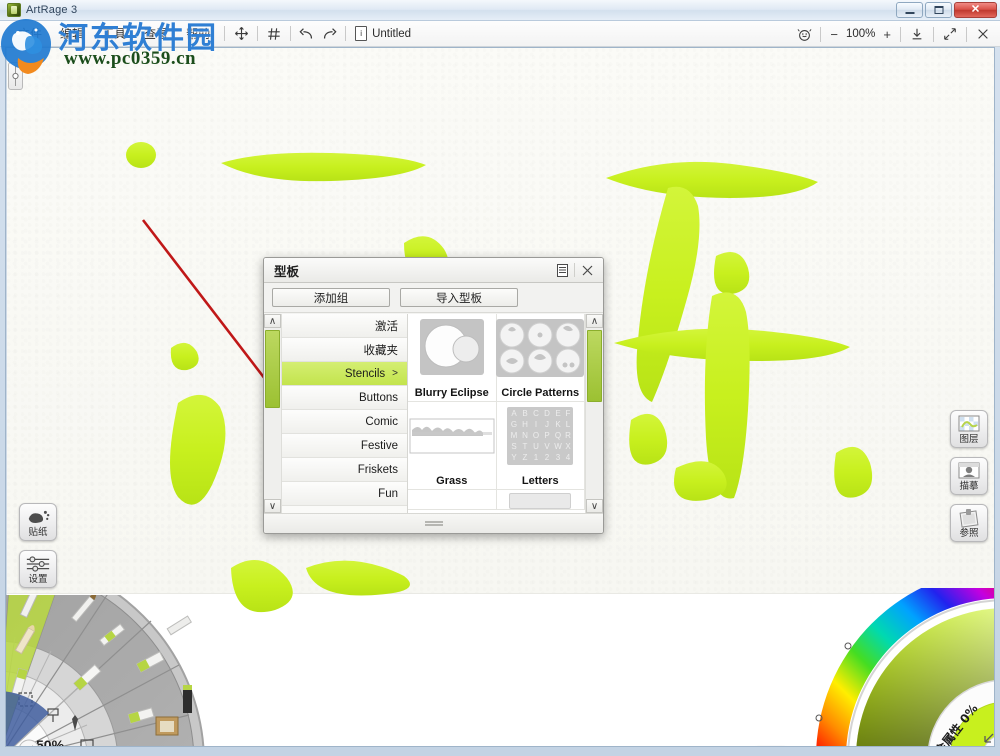 This screenshot has width=1000, height=756. What do you see at coordinates (536, 424) in the screenshot?
I see `svg-text: I` at bounding box center [536, 424].